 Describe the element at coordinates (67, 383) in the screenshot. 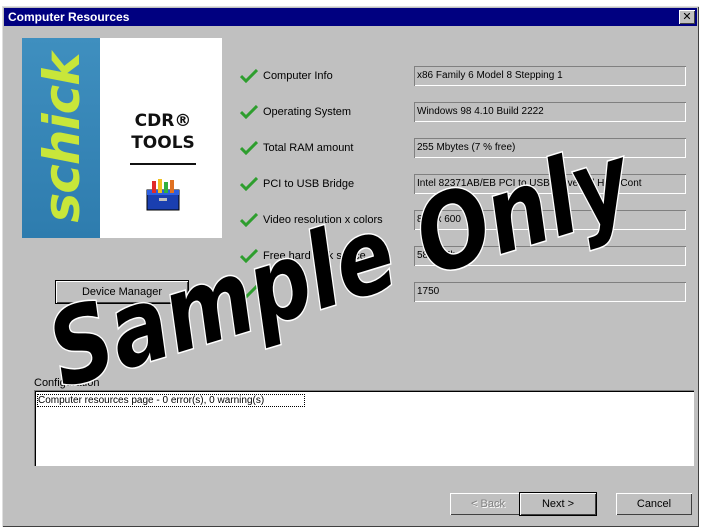

I see `log-label: Configuration` at that location.